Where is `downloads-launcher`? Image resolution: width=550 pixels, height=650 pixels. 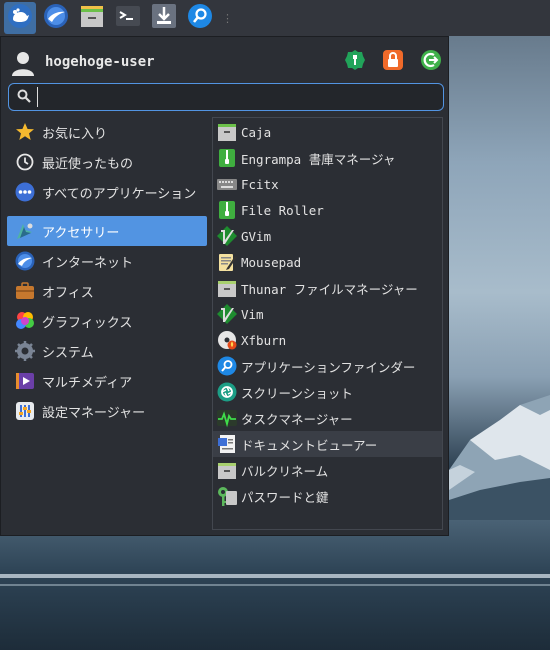
downloads-launcher is located at coordinates (164, 18).